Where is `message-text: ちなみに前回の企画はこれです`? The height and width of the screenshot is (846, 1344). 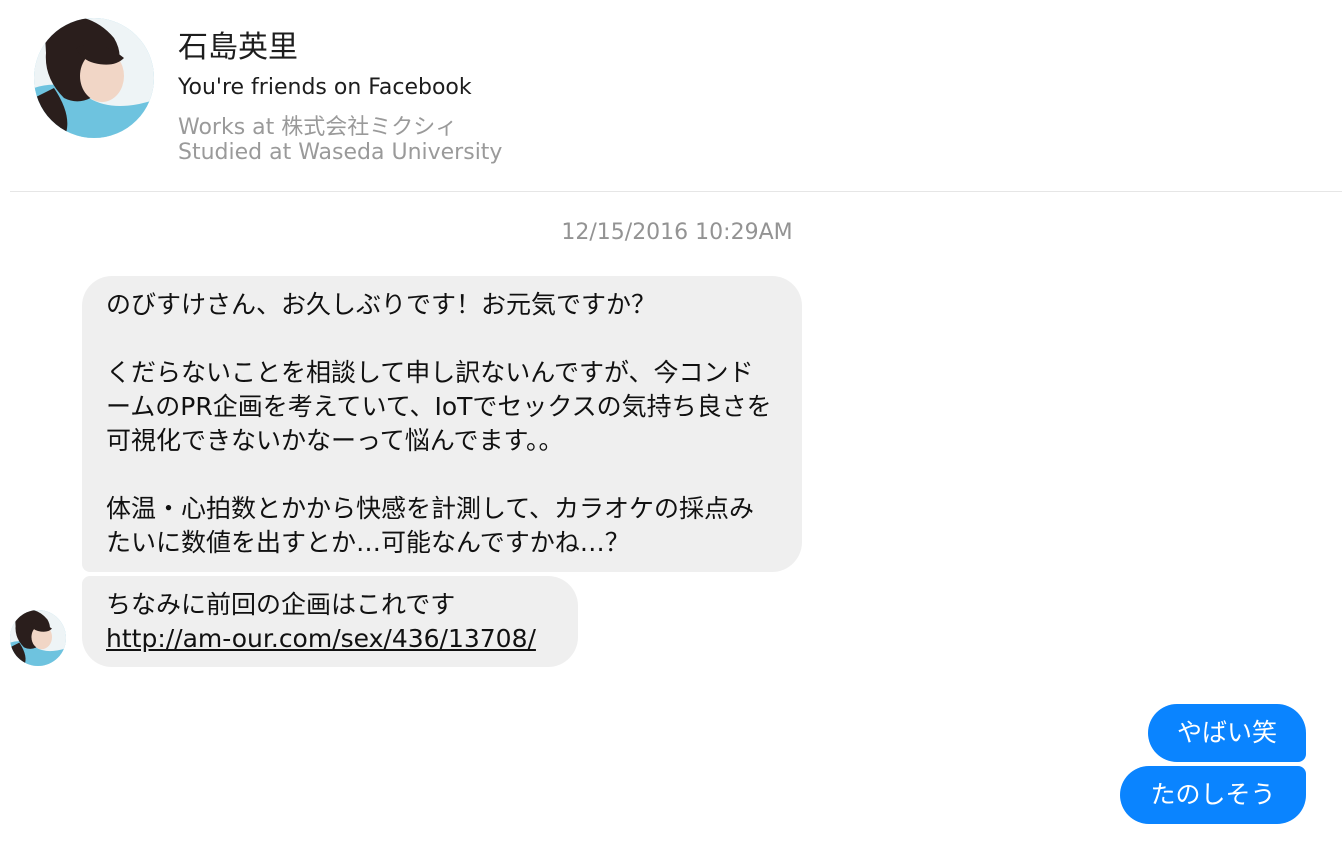 message-text: ちなみに前回の企画はこれです is located at coordinates (281, 604).